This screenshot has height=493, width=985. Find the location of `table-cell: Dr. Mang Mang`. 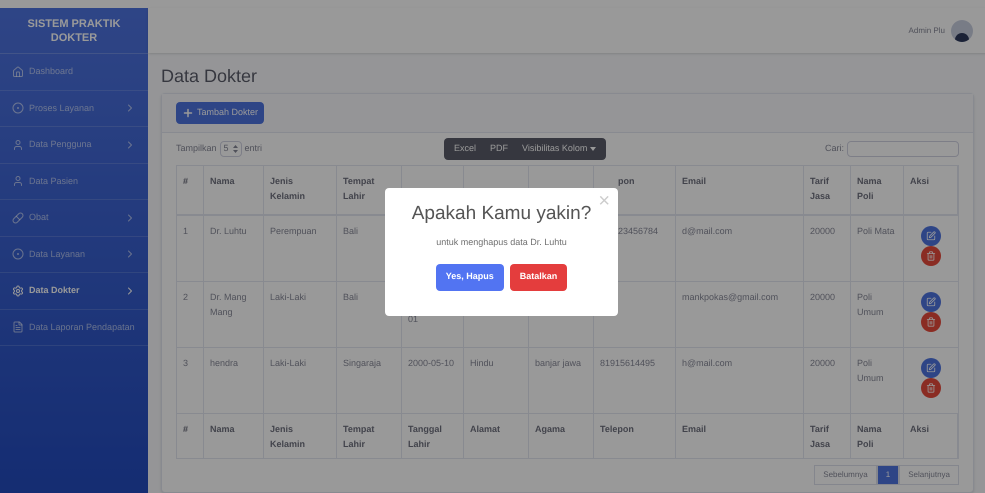

table-cell: Dr. Mang Mang is located at coordinates (228, 304).